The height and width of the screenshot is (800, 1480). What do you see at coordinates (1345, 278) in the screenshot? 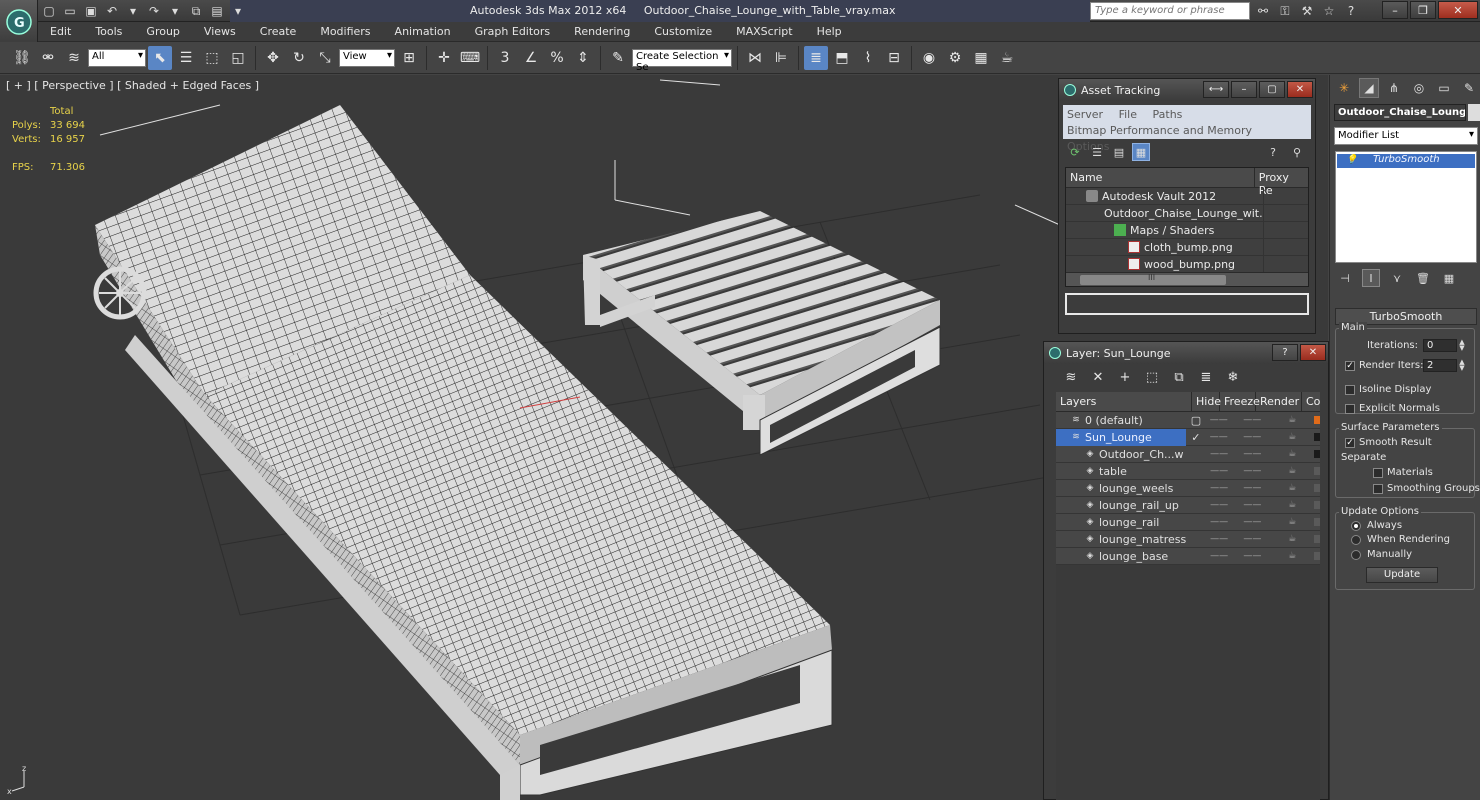
I see `pin-stack-icon: ⊣` at bounding box center [1345, 278].